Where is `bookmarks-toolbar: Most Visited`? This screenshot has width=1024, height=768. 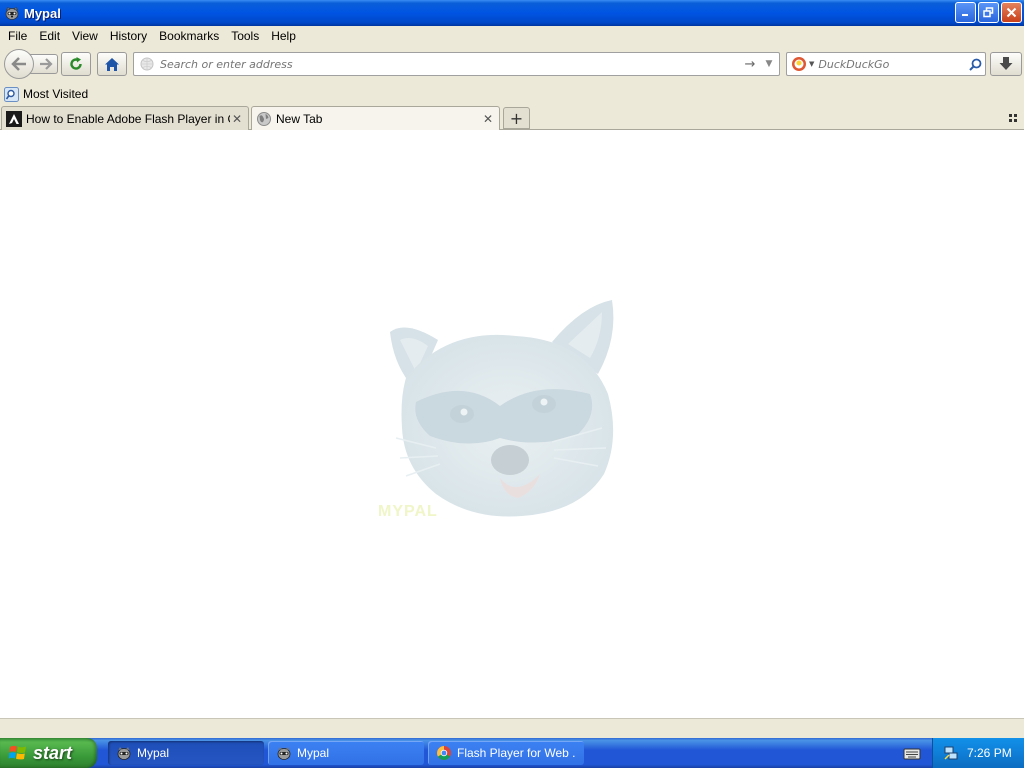 bookmarks-toolbar: Most Visited is located at coordinates (512, 94).